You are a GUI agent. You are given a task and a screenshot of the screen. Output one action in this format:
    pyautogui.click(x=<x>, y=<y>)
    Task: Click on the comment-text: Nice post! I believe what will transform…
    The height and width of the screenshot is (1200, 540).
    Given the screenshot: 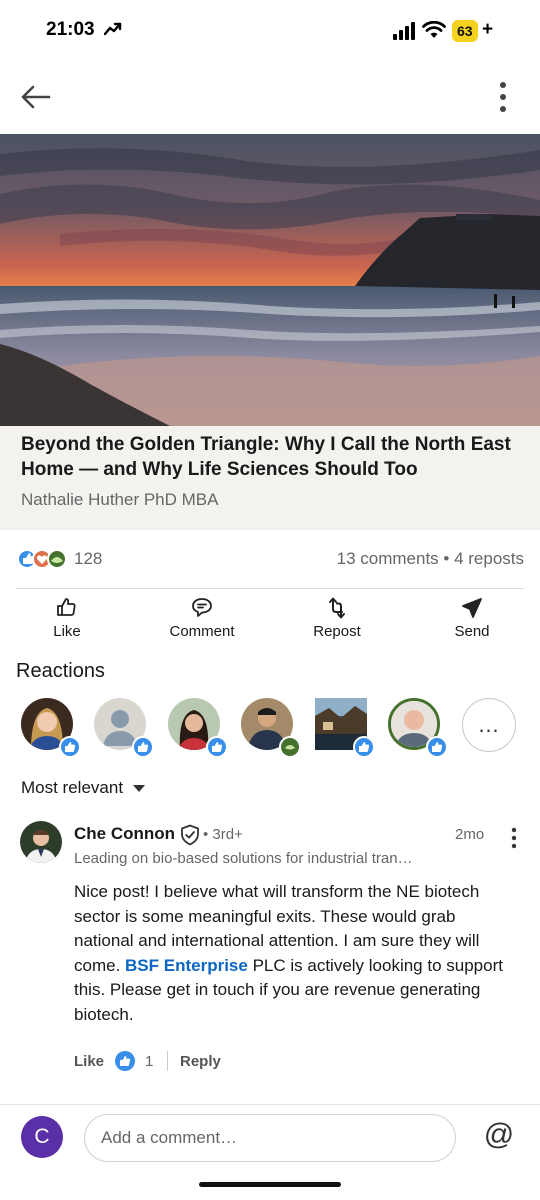 What is the action you would take?
    pyautogui.click(x=294, y=953)
    